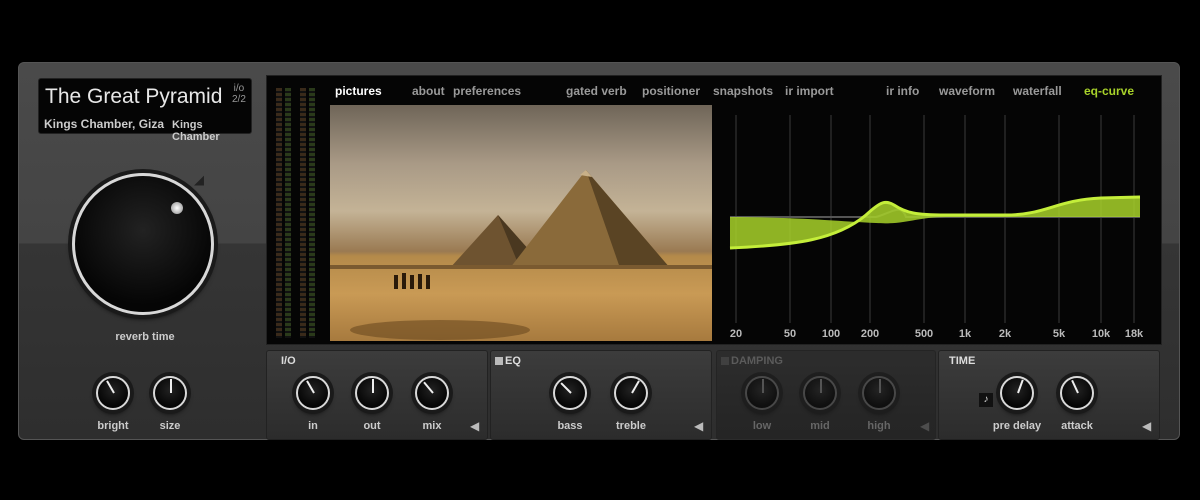 Image resolution: width=1200 pixels, height=500 pixels. What do you see at coordinates (743, 91) in the screenshot?
I see `tab-snapshots: snapshots` at bounding box center [743, 91].